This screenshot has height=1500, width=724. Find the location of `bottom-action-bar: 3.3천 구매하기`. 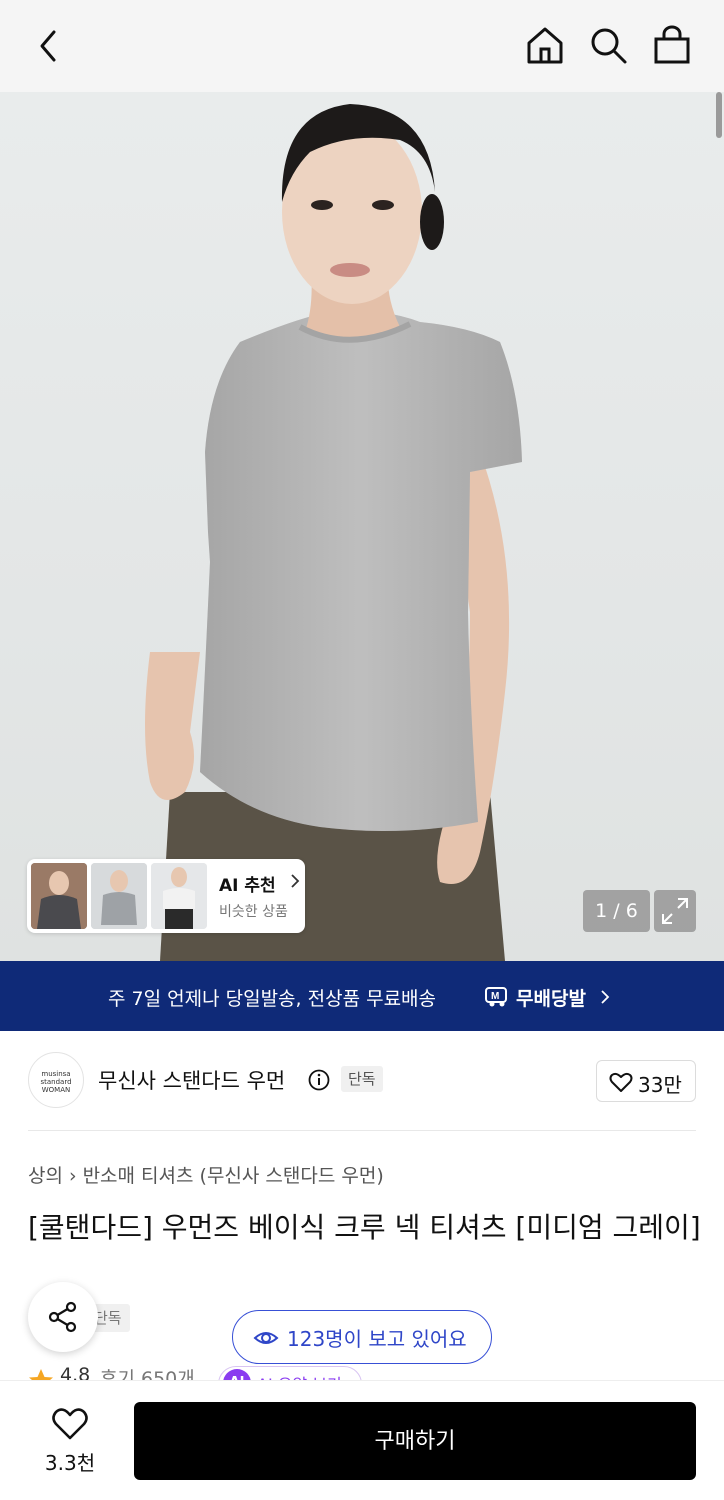

bottom-action-bar: 3.3천 구매하기 is located at coordinates (362, 1440).